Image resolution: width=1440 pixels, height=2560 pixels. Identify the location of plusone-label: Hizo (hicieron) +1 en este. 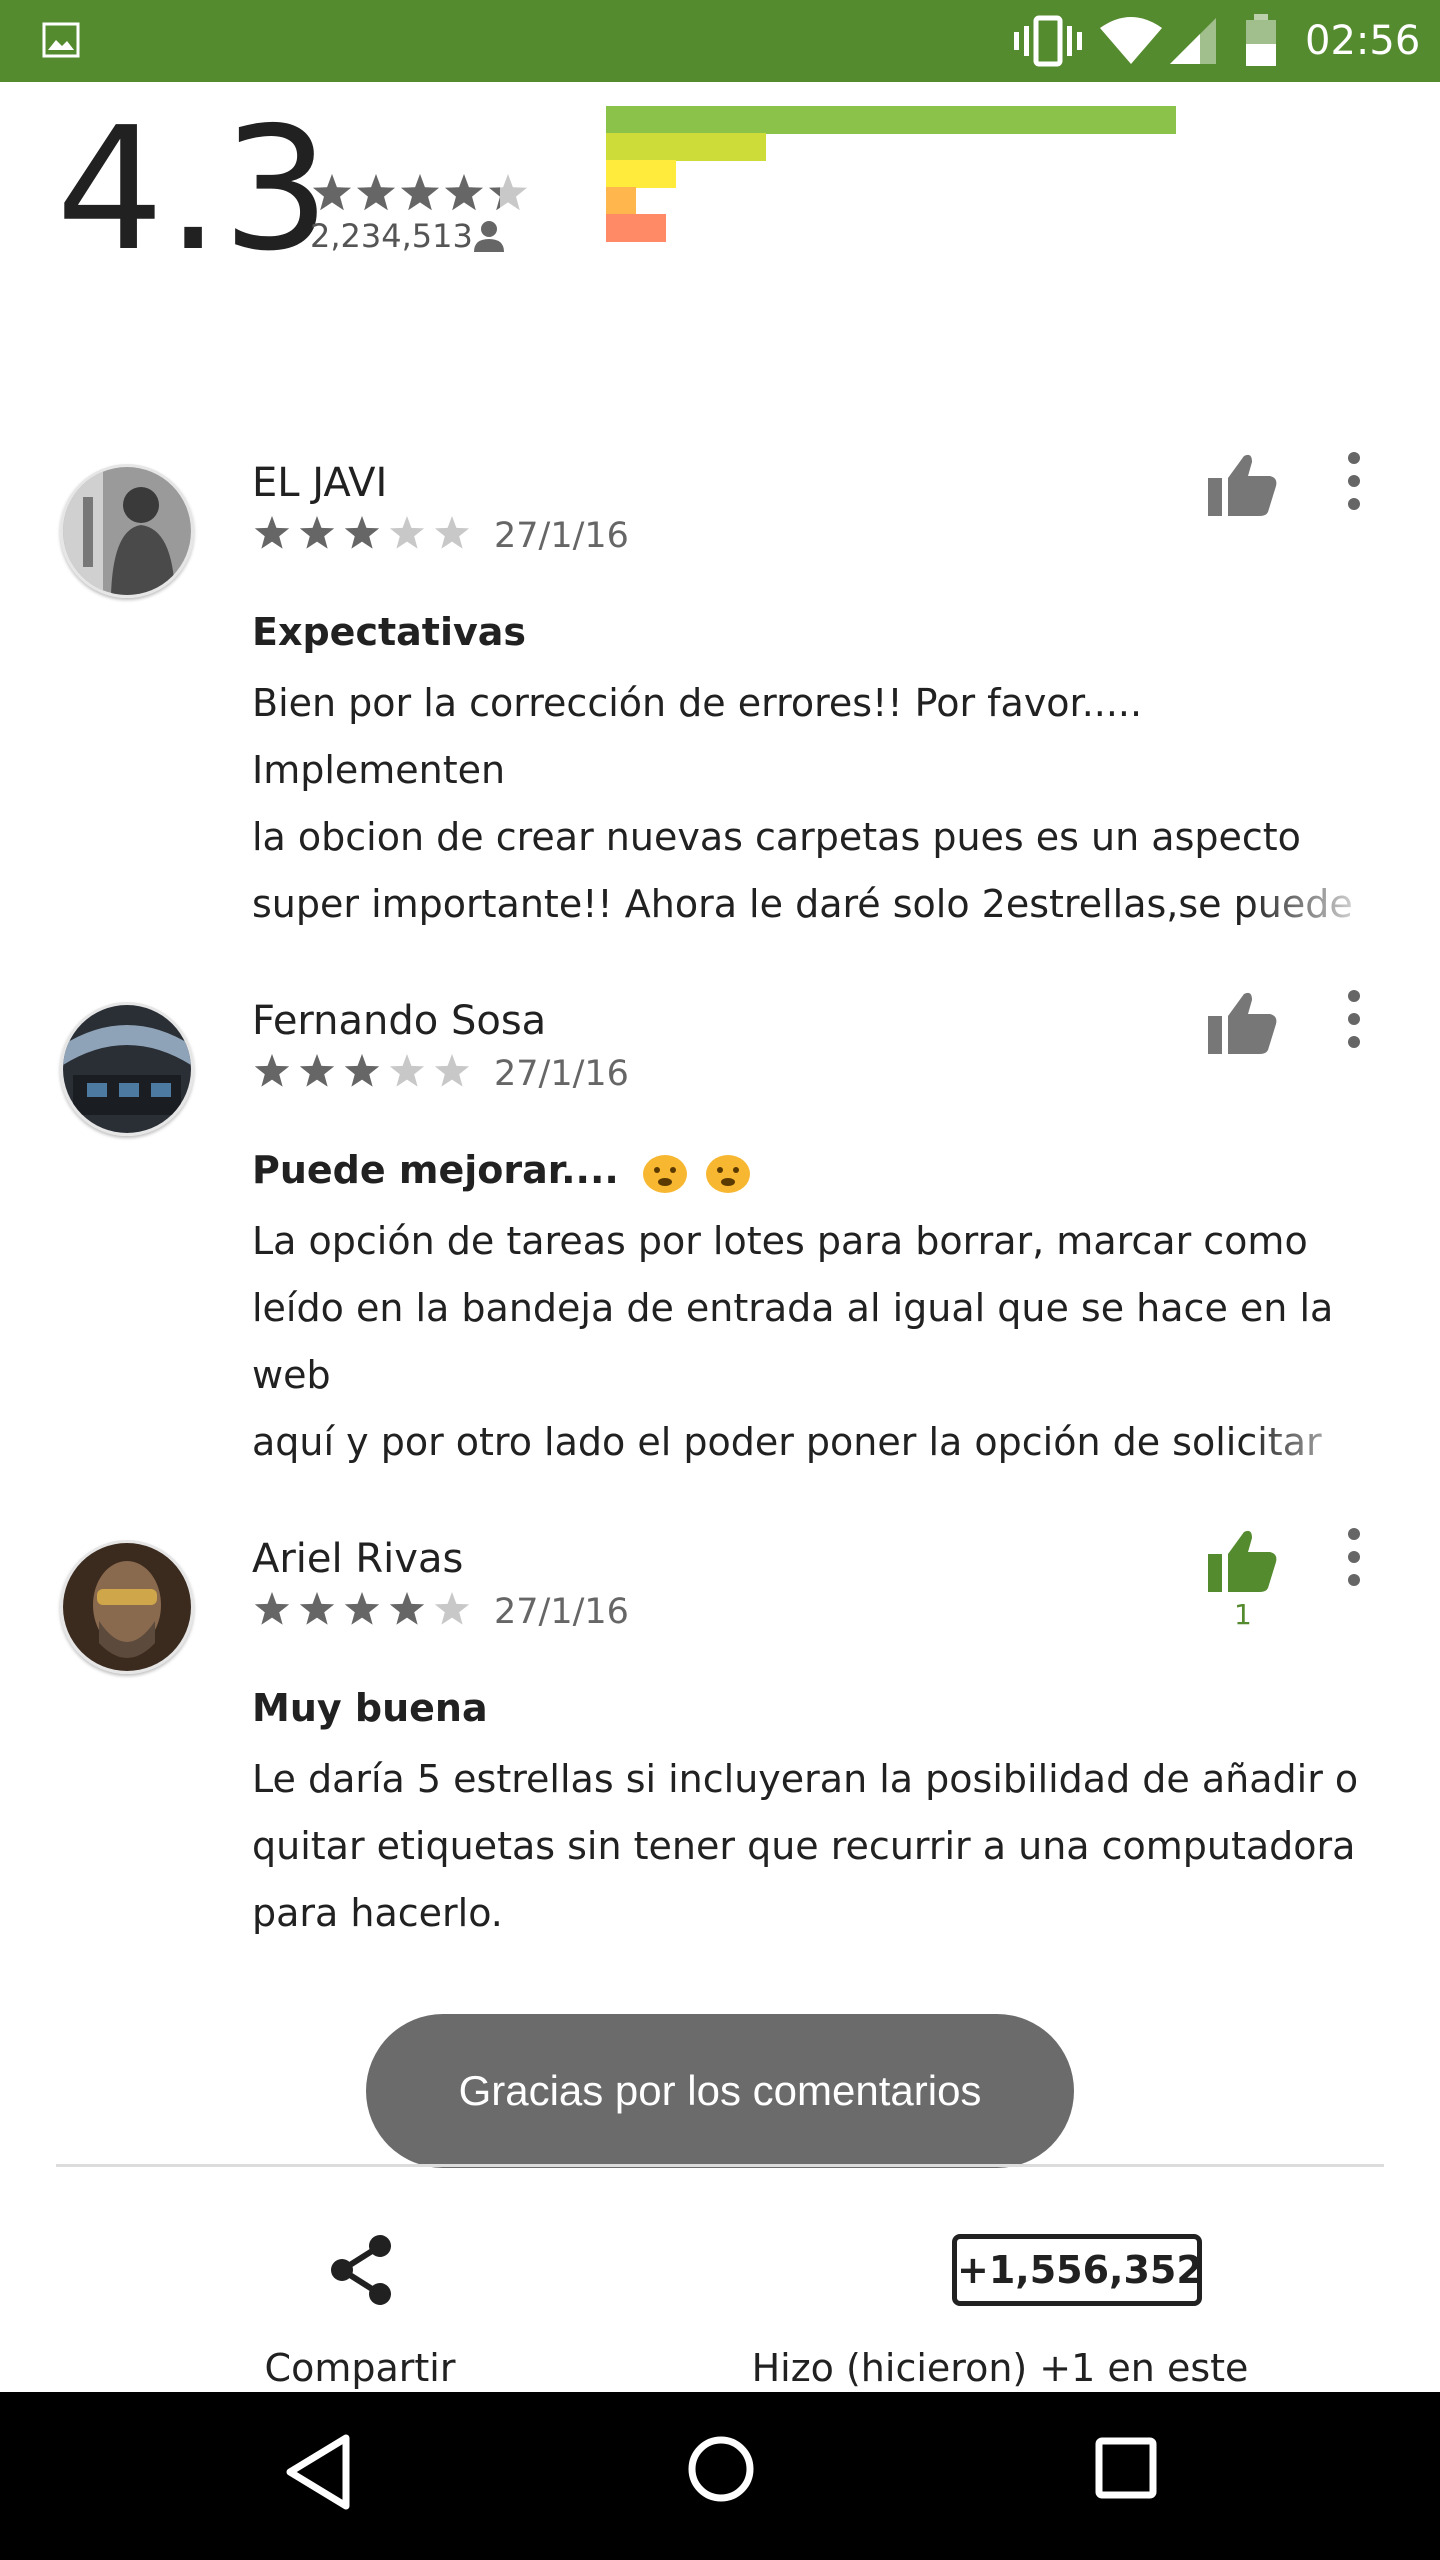
(1000, 2368).